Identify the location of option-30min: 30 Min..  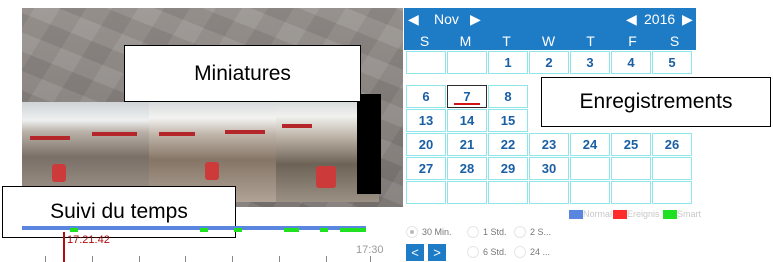
(429, 232).